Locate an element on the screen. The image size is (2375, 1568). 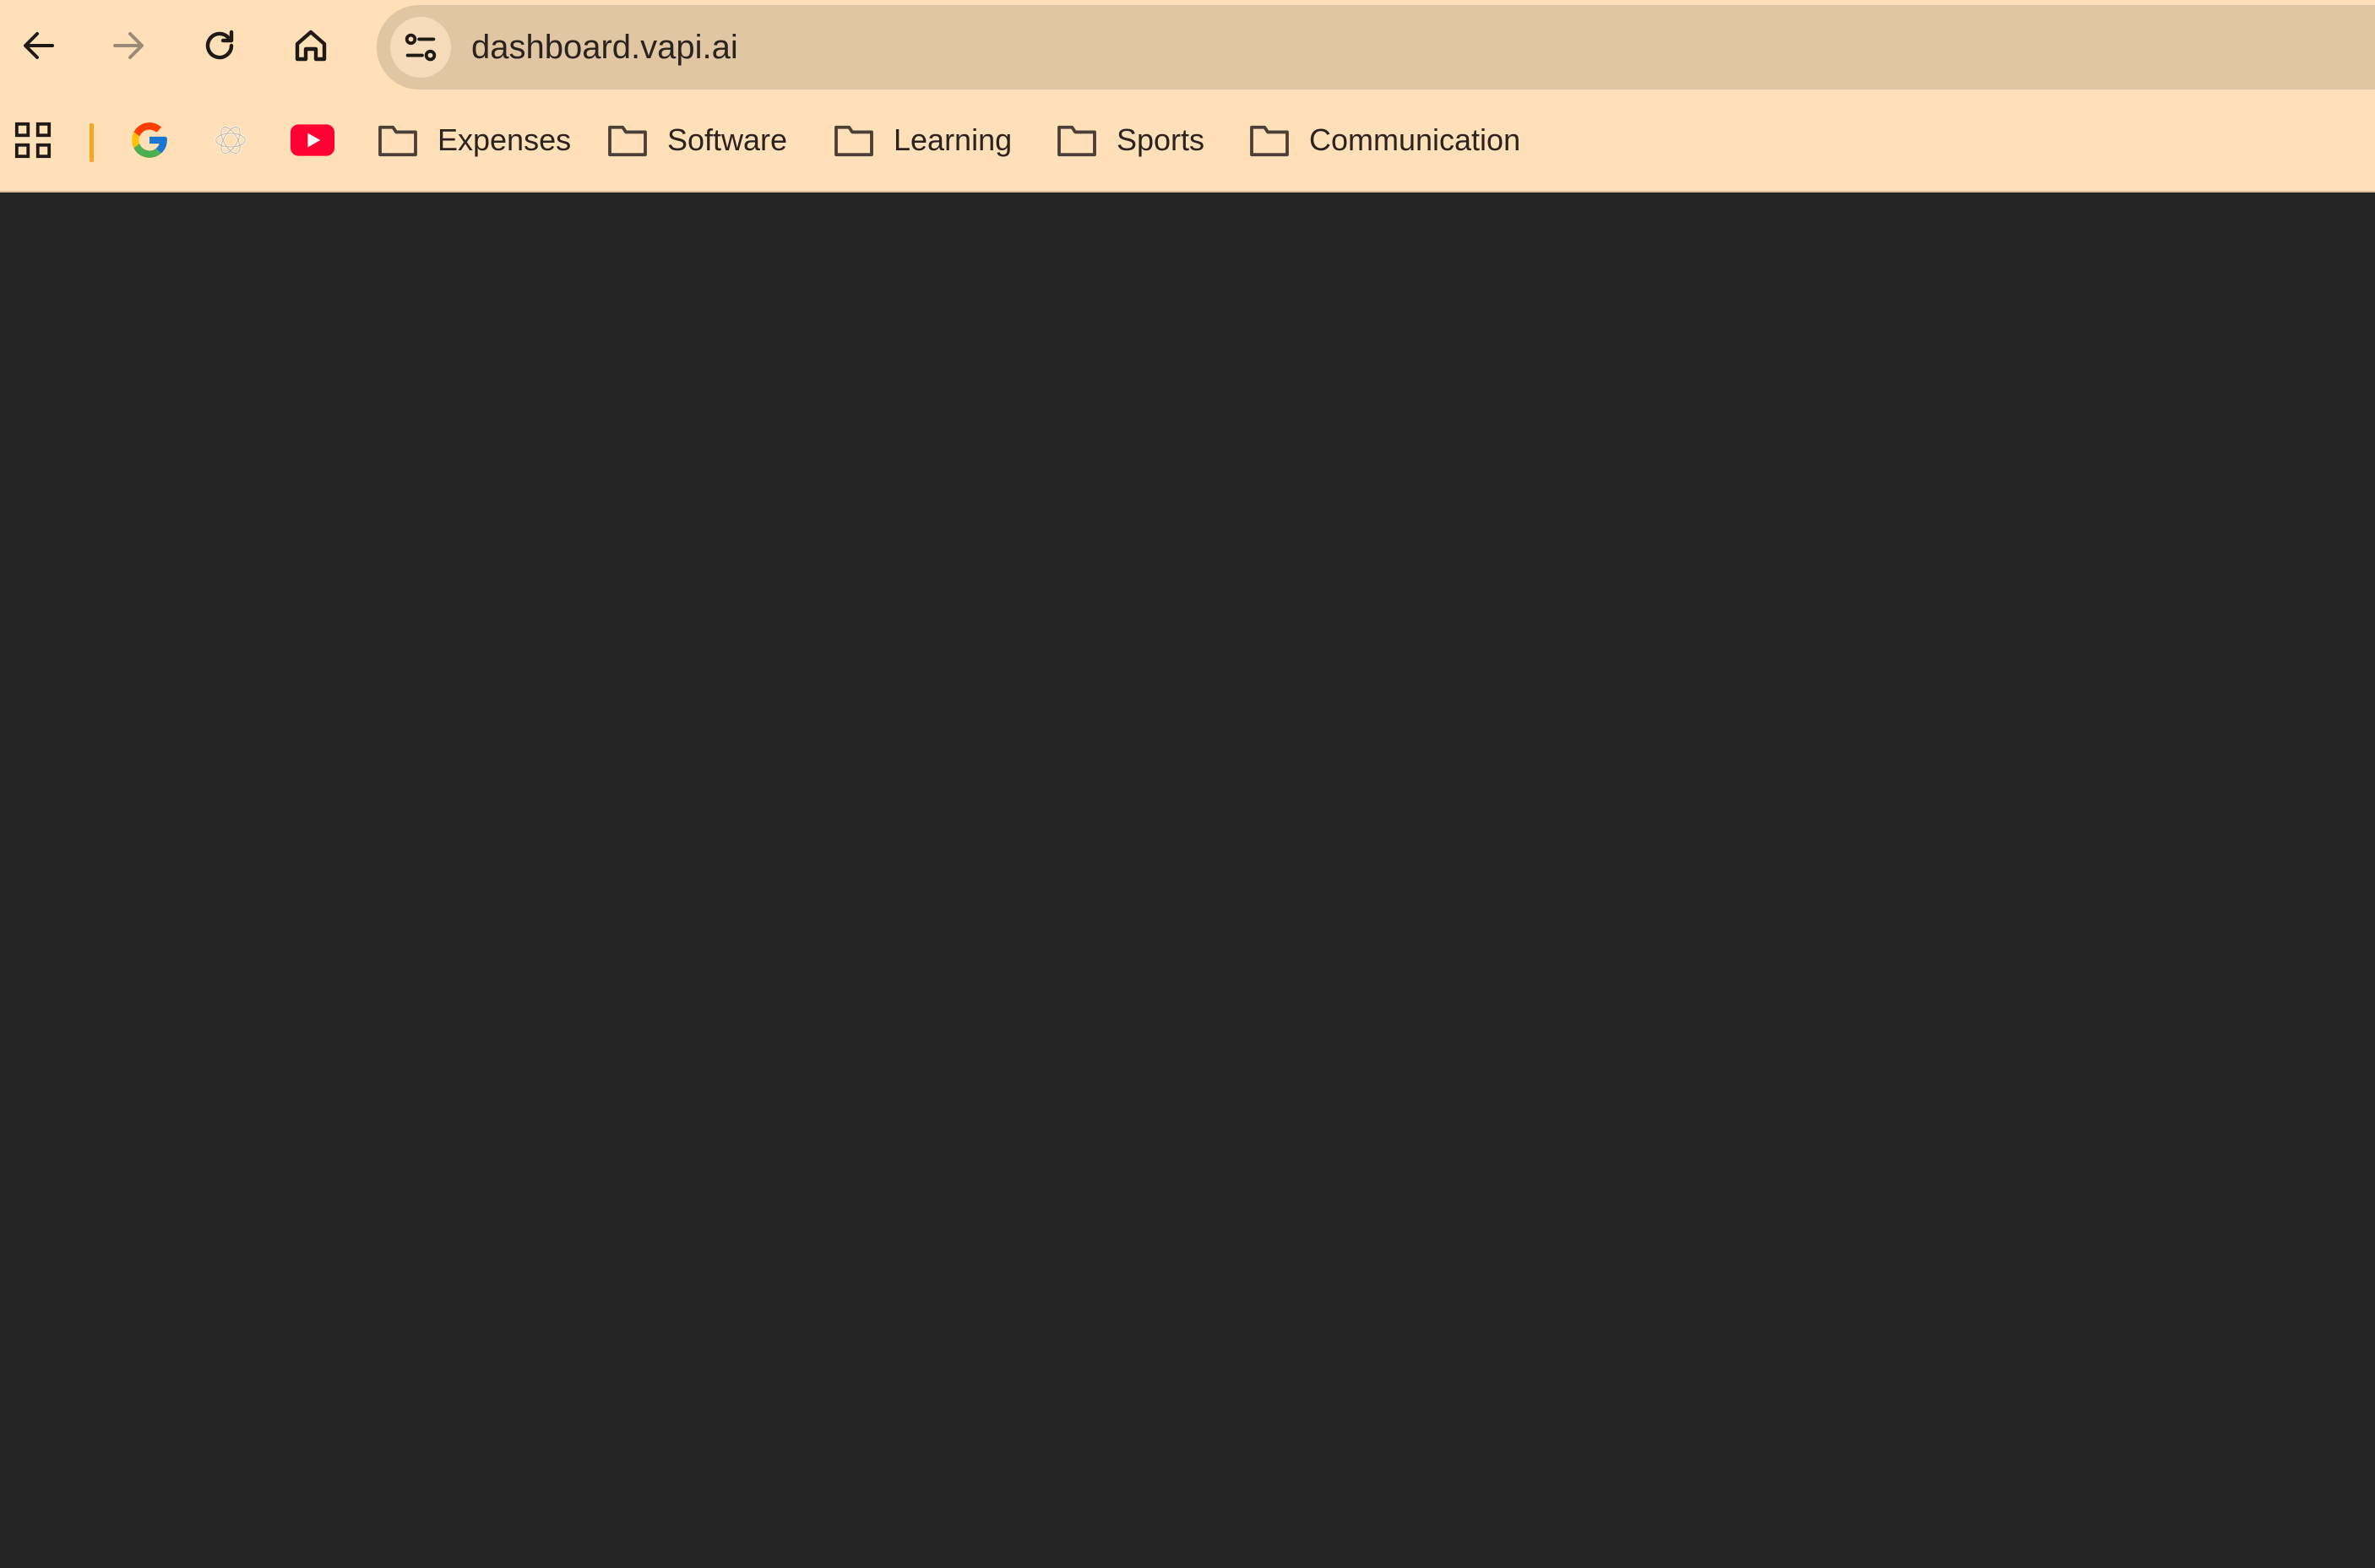
address-bar: dashboard.vapi.ai is located at coordinates (1376, 47).